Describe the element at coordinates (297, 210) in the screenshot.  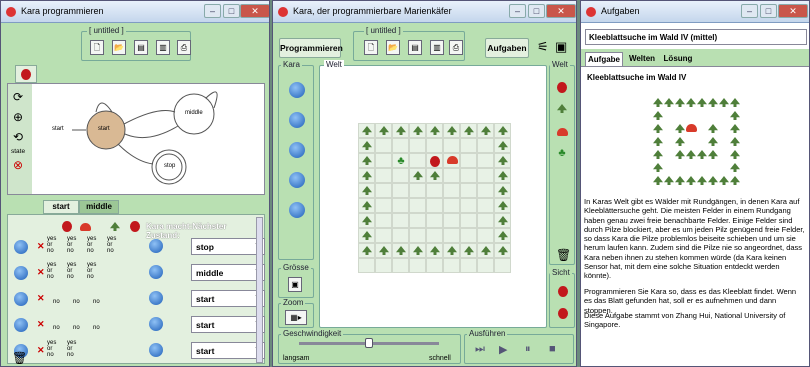
I see `remove-leaf-icon` at that location.